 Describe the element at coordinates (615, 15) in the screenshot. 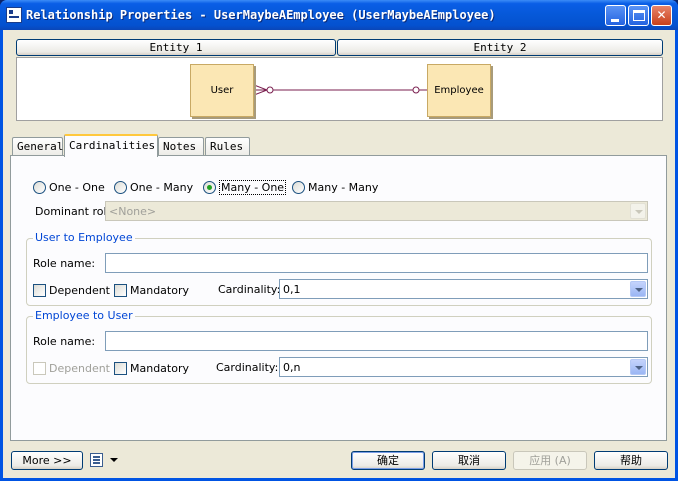

I see `minimize-button` at that location.